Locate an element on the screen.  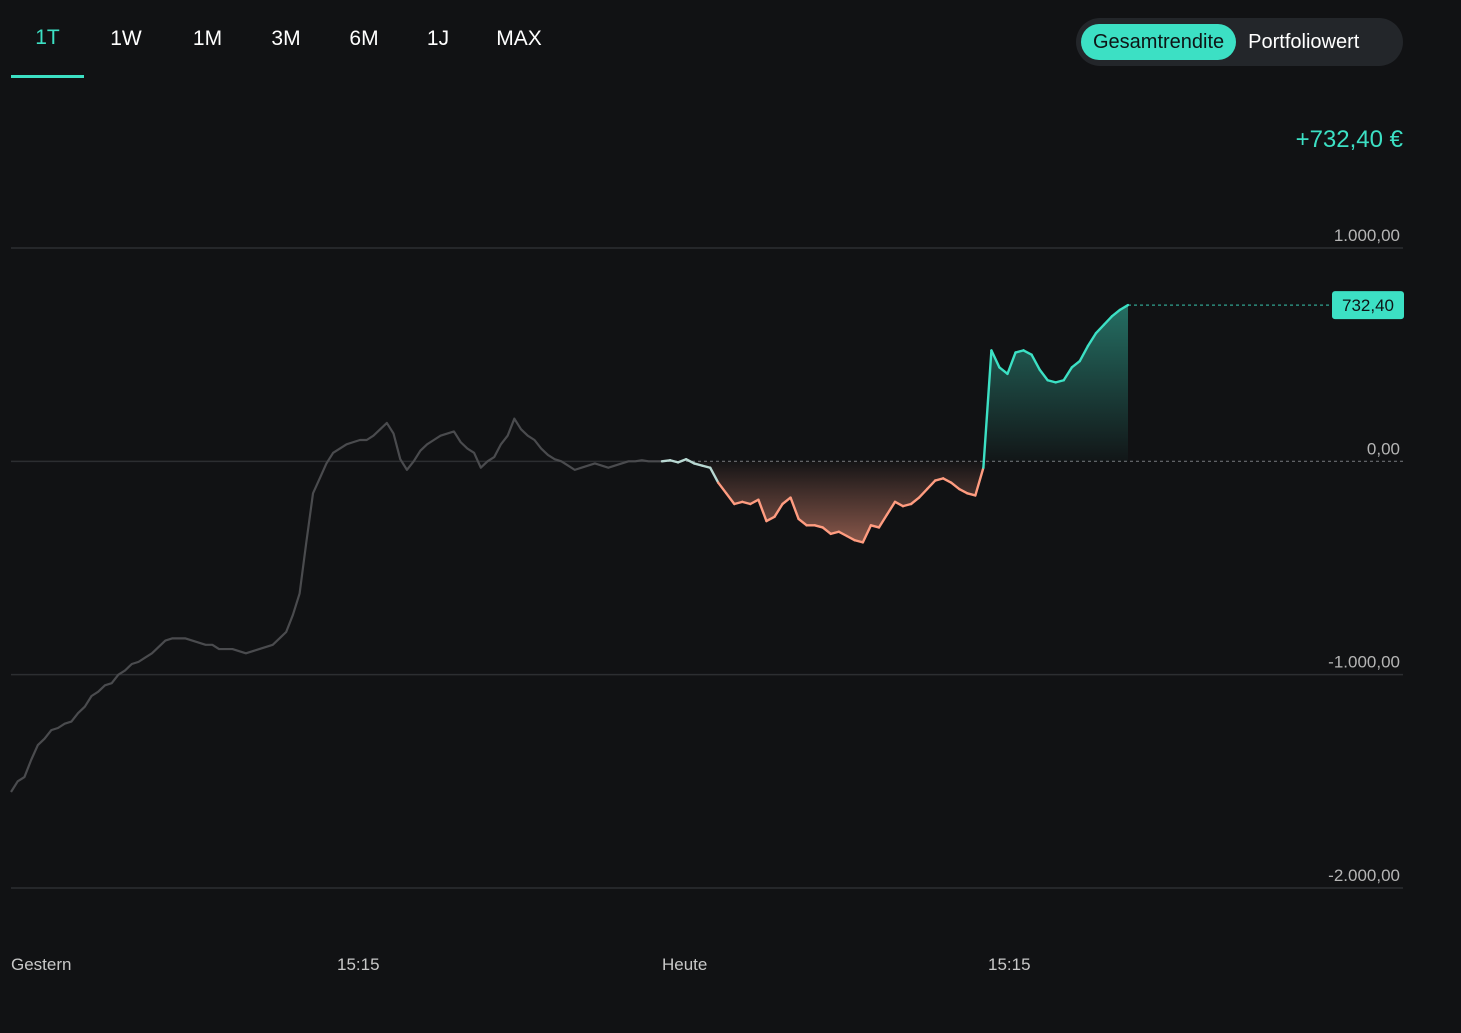
x-tick-label: Gestern is located at coordinates (41, 964).